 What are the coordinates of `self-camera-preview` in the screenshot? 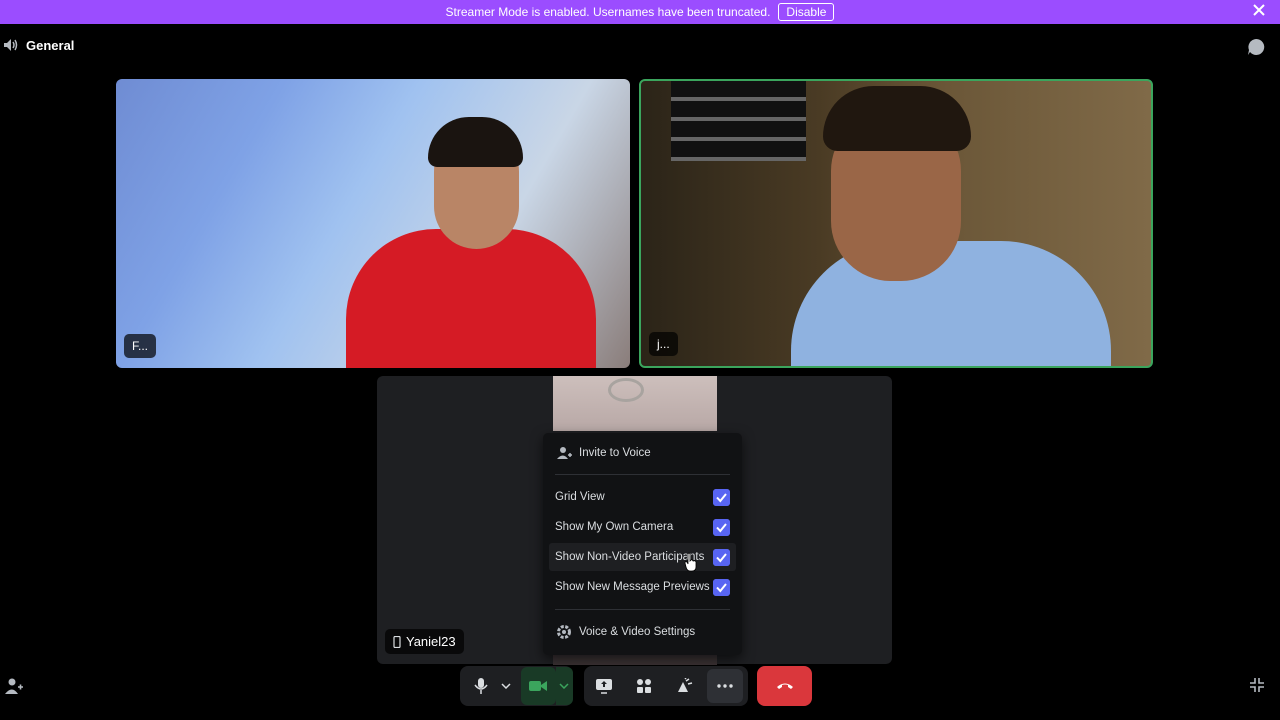 It's located at (635, 403).